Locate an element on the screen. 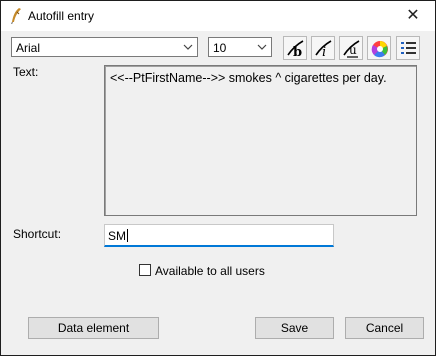 The width and height of the screenshot is (436, 356). shortcut-input: SM is located at coordinates (219, 235).